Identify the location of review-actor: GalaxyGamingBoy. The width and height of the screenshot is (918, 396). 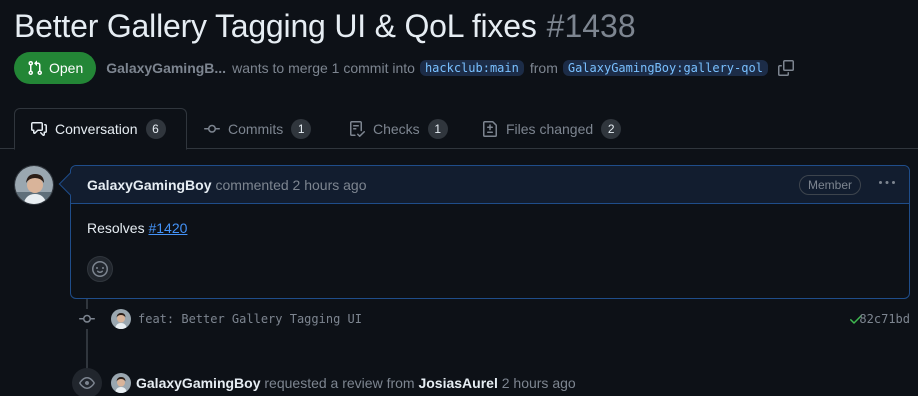
(198, 383).